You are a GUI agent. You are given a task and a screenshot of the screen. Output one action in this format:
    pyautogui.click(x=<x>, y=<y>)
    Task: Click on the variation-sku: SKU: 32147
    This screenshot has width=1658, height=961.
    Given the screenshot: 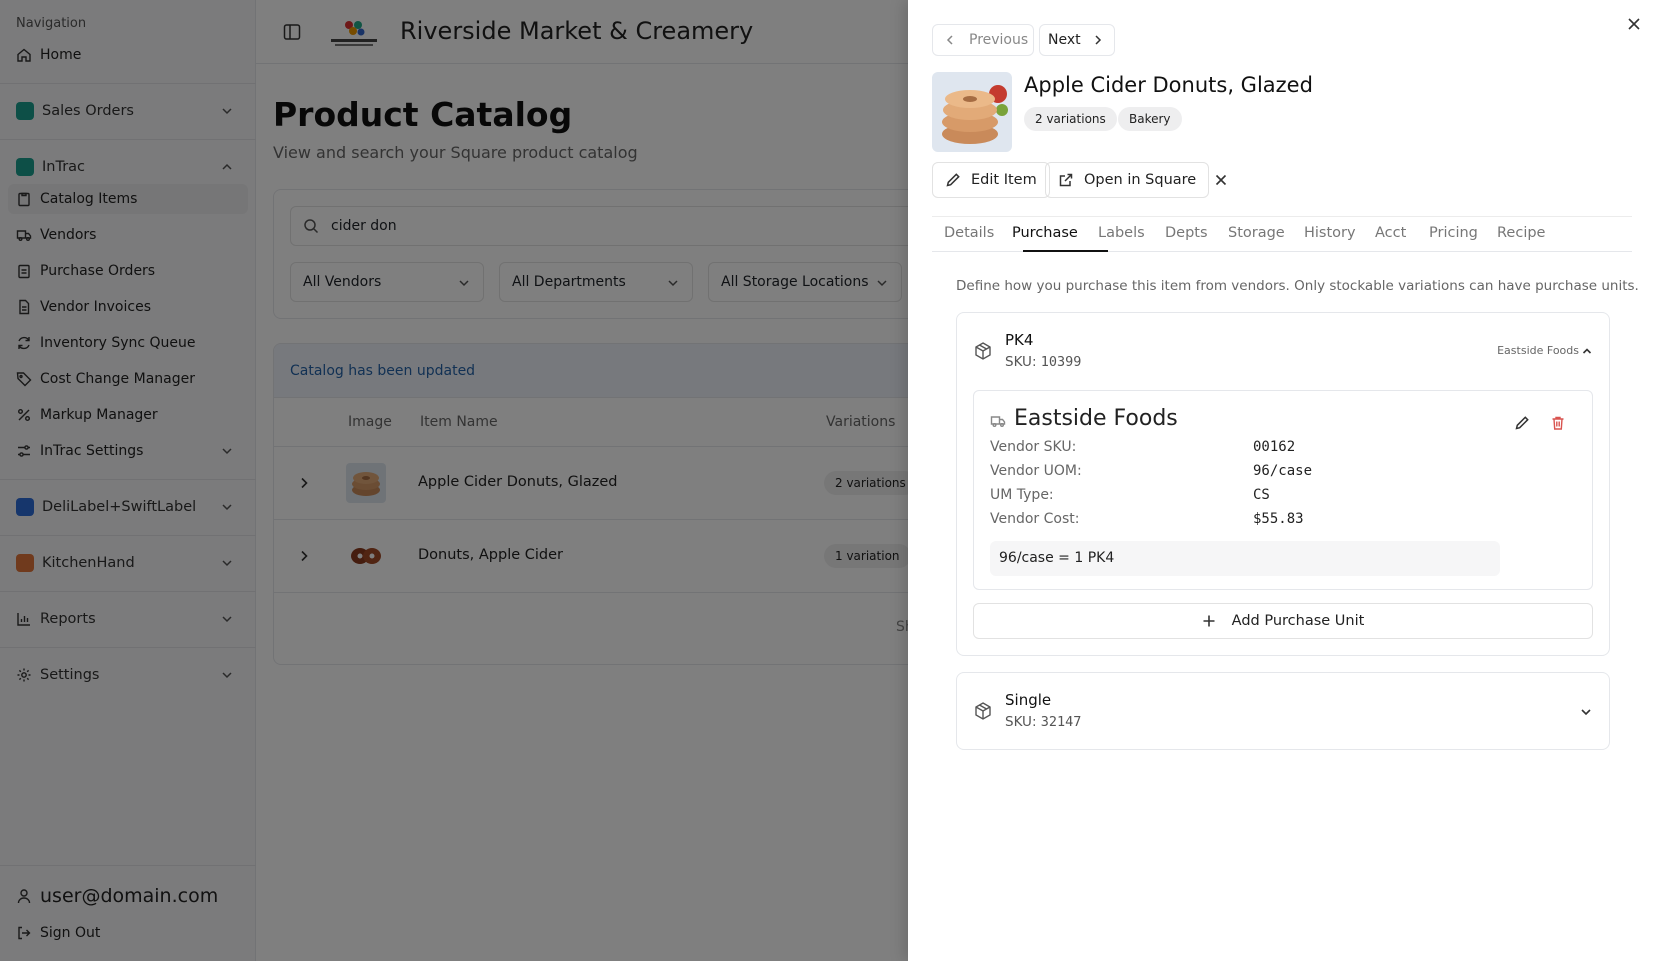 What is the action you would take?
    pyautogui.click(x=1043, y=722)
    